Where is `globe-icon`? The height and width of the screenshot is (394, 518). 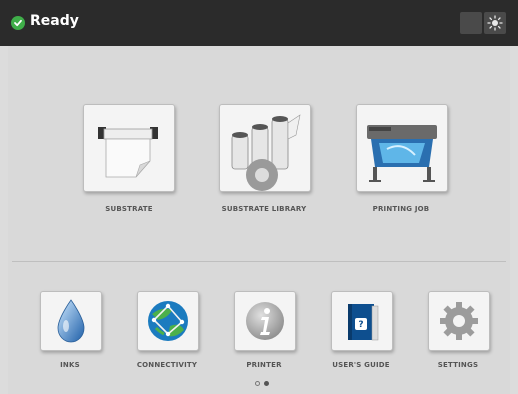 globe-icon is located at coordinates (168, 321).